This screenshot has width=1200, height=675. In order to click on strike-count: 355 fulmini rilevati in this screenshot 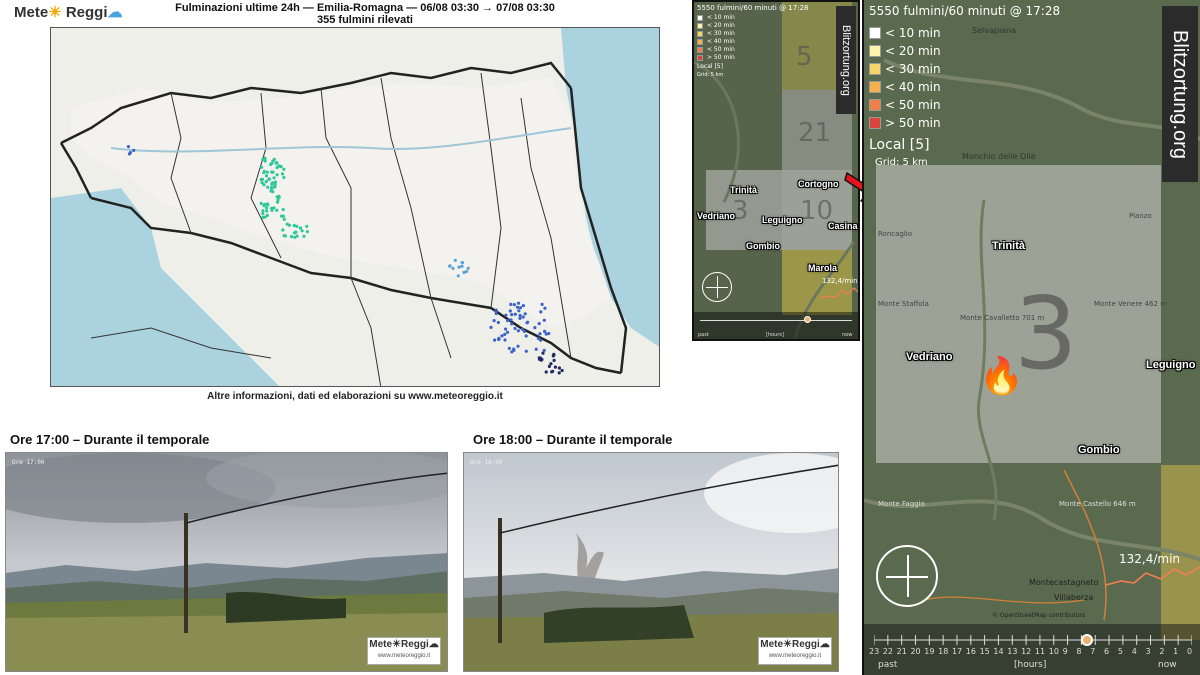, I will do `click(365, 20)`.